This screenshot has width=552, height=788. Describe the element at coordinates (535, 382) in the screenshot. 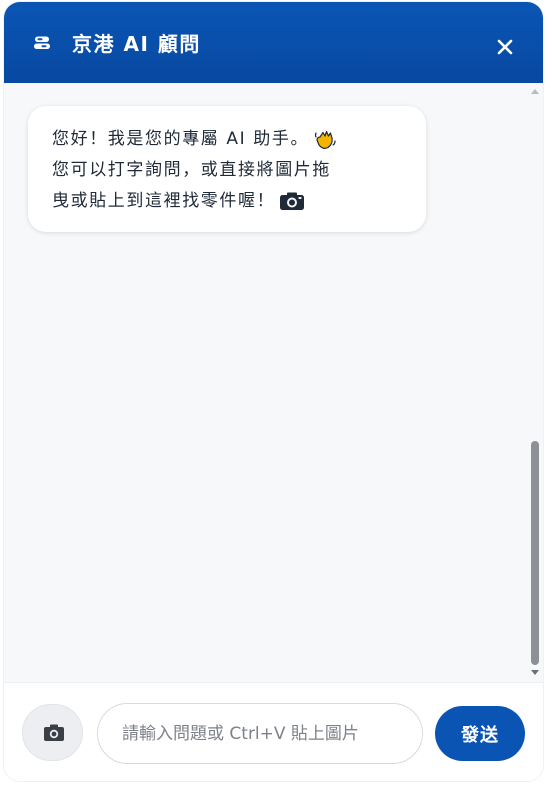

I see `chat-scrollbar` at that location.